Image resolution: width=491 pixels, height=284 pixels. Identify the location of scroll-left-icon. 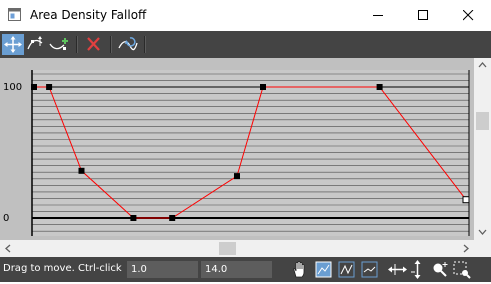
(8, 248).